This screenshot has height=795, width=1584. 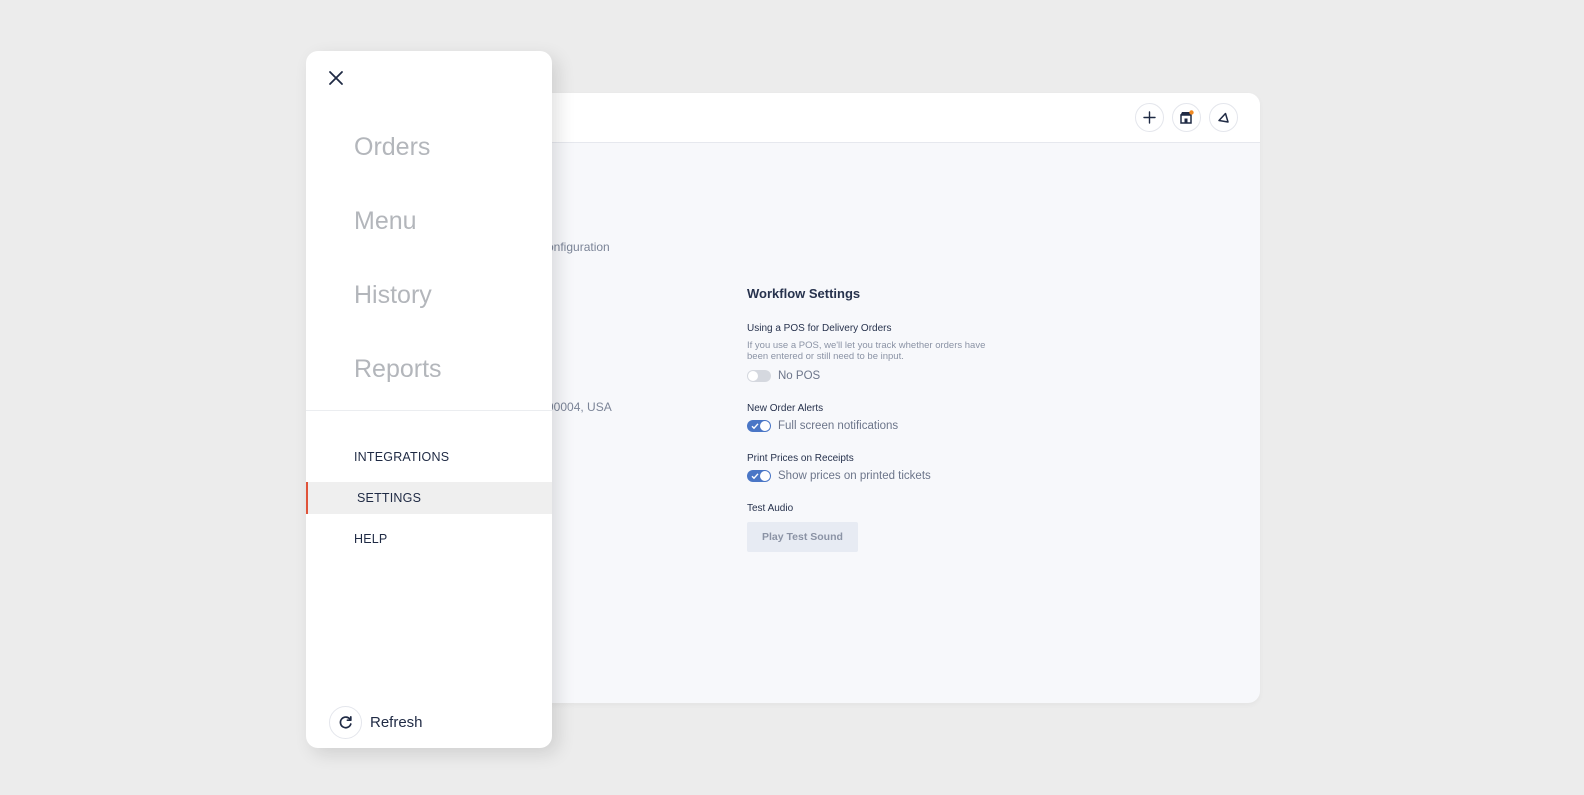 What do you see at coordinates (759, 376) in the screenshot?
I see `pos-toggle` at bounding box center [759, 376].